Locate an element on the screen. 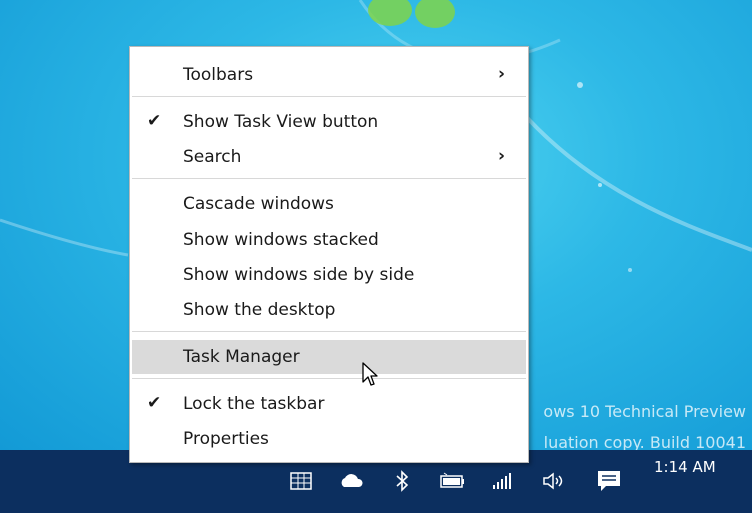 Image resolution: width=752 pixels, height=513 pixels. mouse-pointer-icon is located at coordinates (370, 374).